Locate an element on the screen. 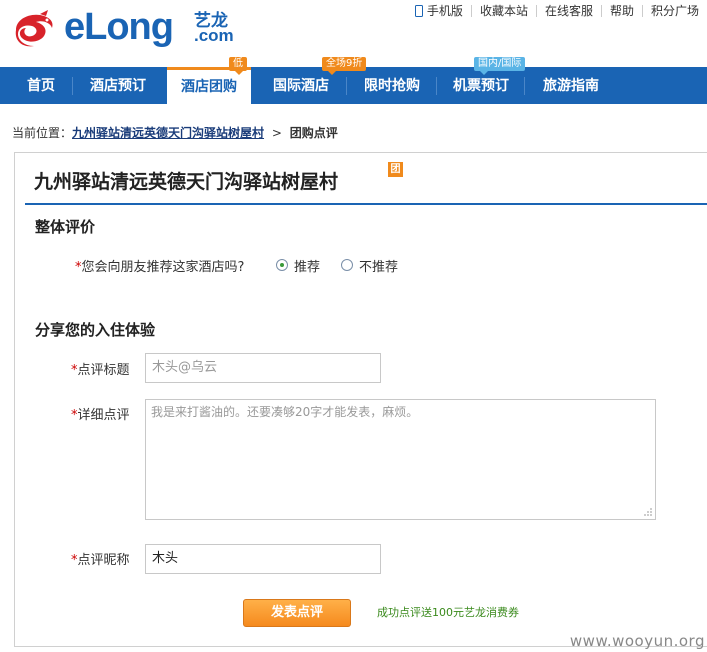 This screenshot has height=652, width=707. top-links: 手机版 收藏本站 在线客服 帮助 积分广场 is located at coordinates (560, 11).